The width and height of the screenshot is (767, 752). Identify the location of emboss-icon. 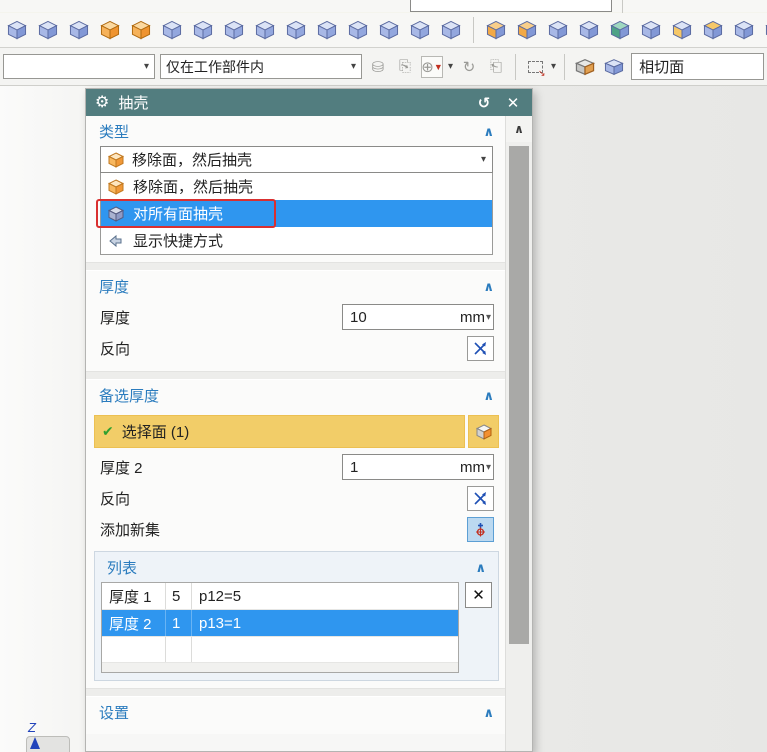
(420, 30).